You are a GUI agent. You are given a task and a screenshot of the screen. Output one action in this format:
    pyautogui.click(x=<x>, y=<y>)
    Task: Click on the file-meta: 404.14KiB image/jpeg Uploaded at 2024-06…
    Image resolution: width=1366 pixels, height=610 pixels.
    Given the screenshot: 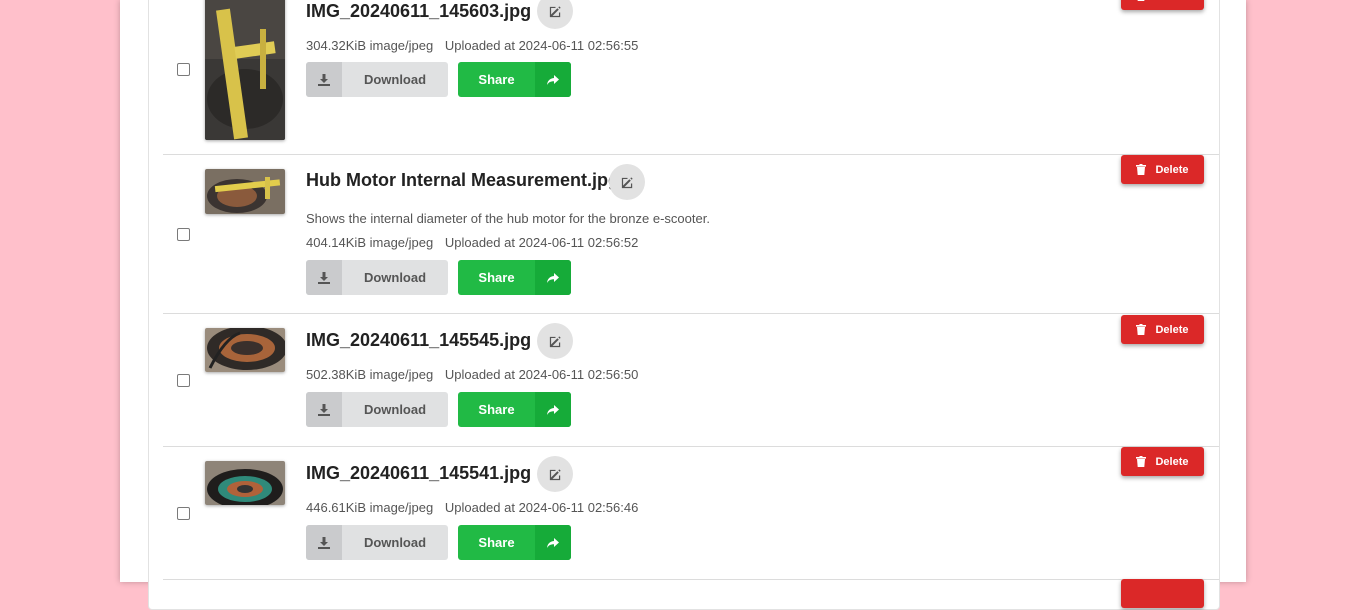 What is the action you would take?
    pyautogui.click(x=472, y=242)
    